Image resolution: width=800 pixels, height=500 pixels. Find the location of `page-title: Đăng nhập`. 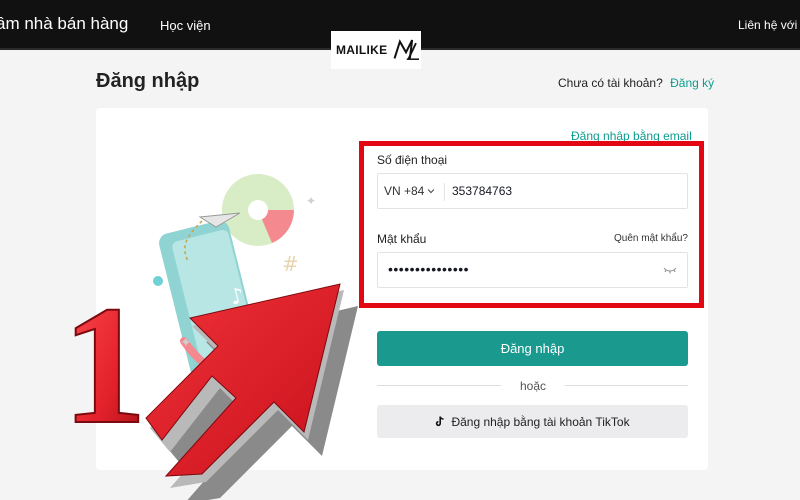

page-title: Đăng nhập is located at coordinates (148, 81).